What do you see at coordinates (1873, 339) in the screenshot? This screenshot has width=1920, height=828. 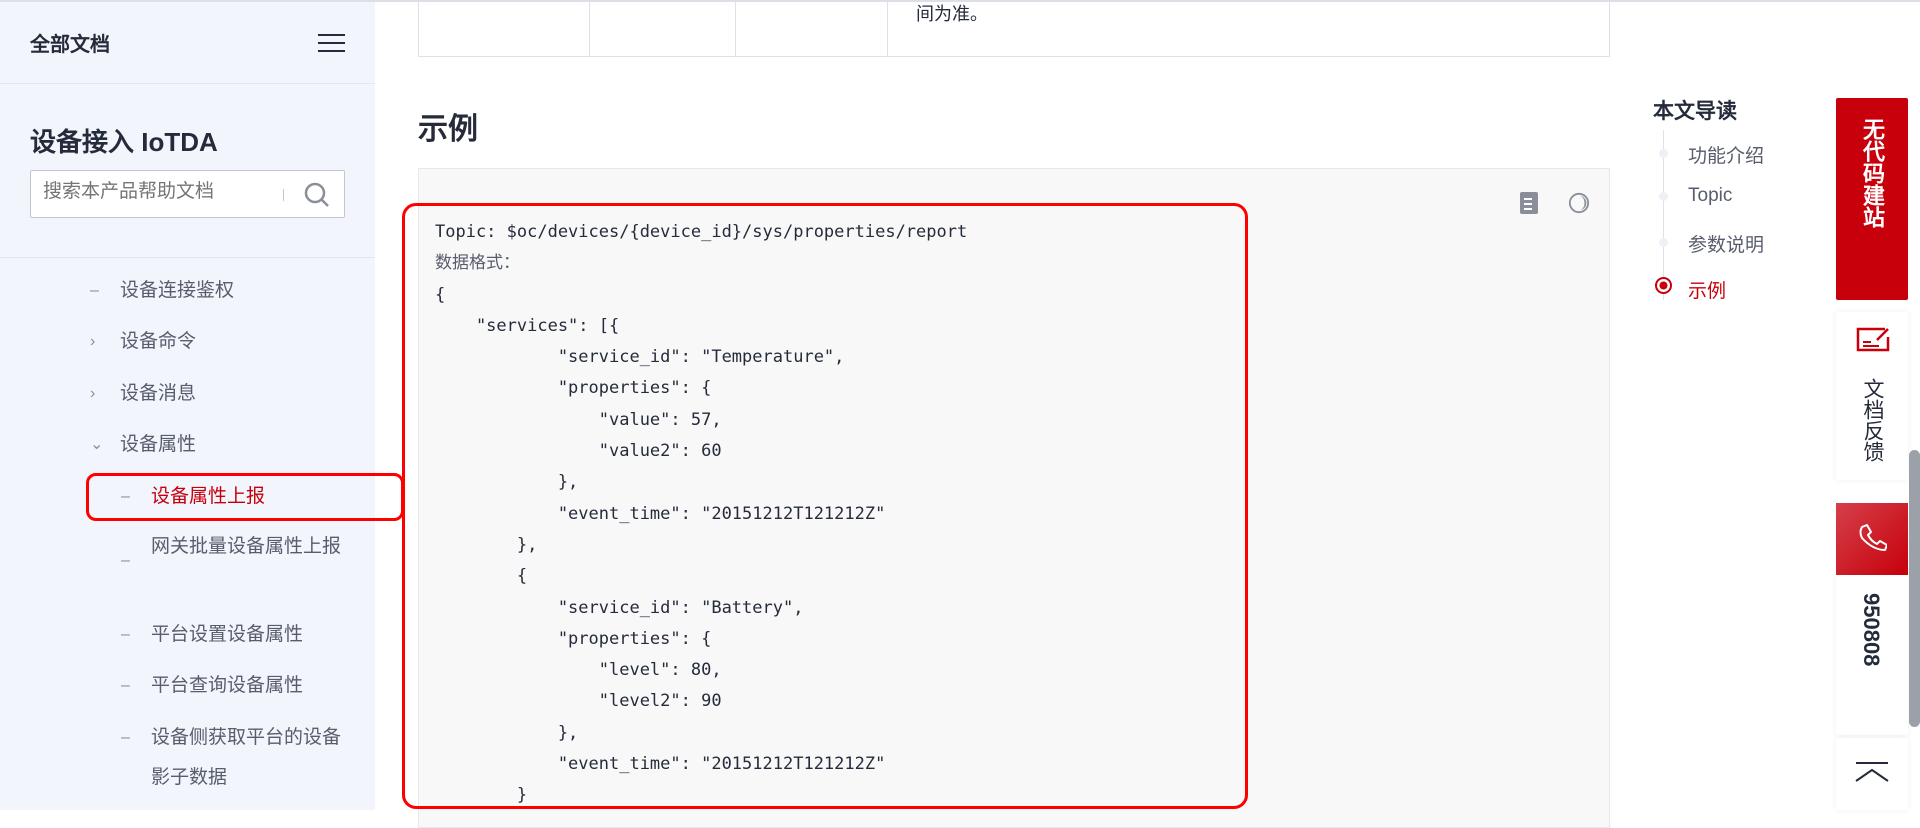 I see `feedback-edit-icon` at bounding box center [1873, 339].